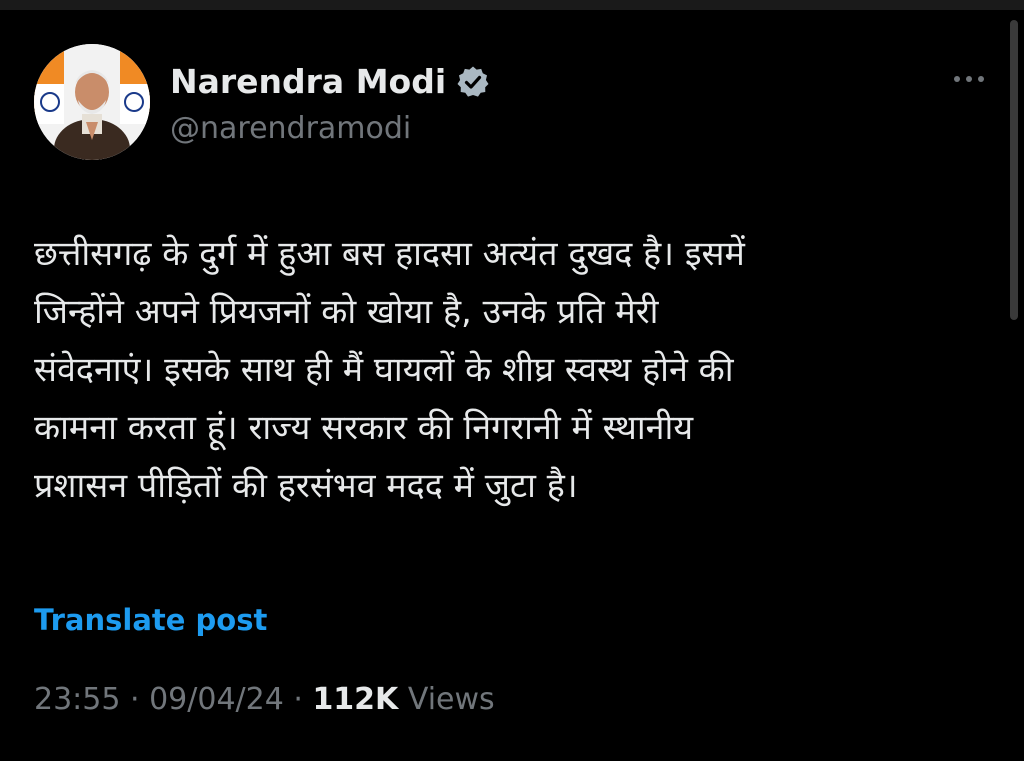  I want to click on scrollbar, so click(1014, 170).